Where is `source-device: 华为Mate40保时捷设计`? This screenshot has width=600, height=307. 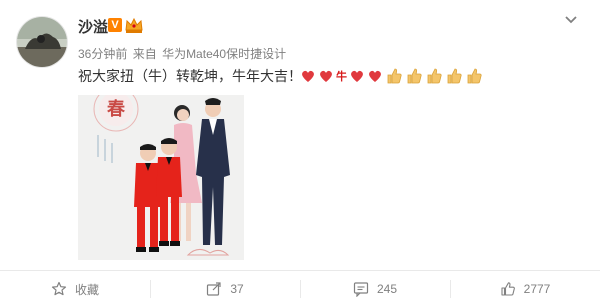
source-device: 华为Mate40保时捷设计 is located at coordinates (224, 54).